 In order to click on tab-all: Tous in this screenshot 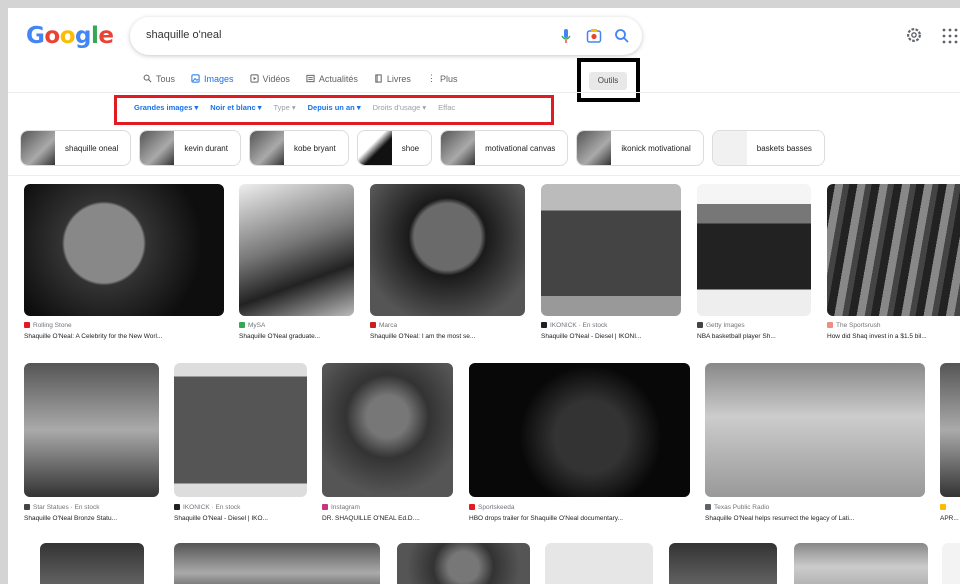, I will do `click(159, 78)`.